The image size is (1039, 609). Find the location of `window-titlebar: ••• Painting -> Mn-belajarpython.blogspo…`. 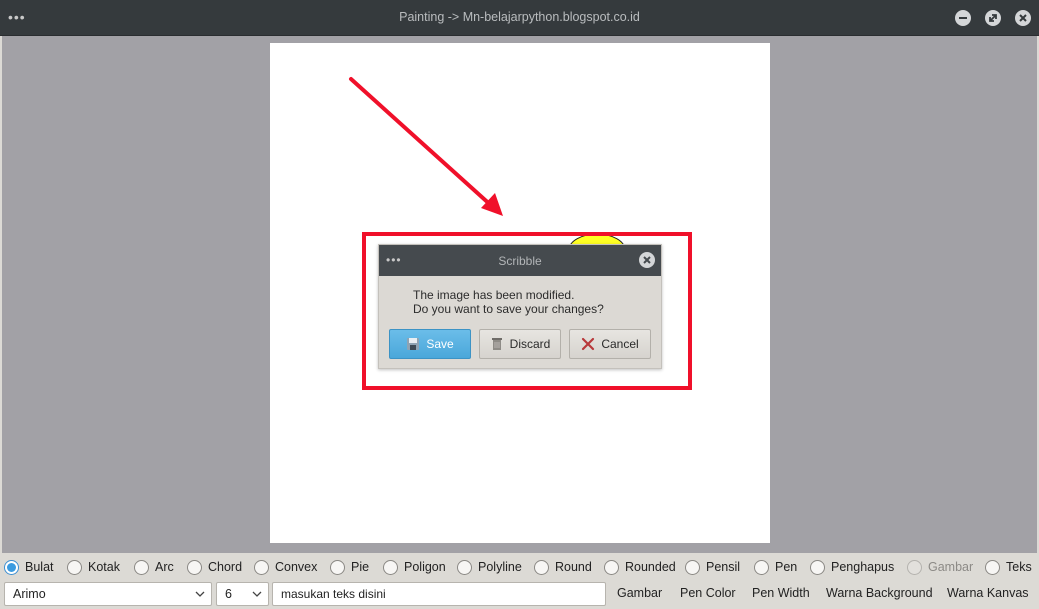

window-titlebar: ••• Painting -> Mn-belajarpython.blogspo… is located at coordinates (519, 18).